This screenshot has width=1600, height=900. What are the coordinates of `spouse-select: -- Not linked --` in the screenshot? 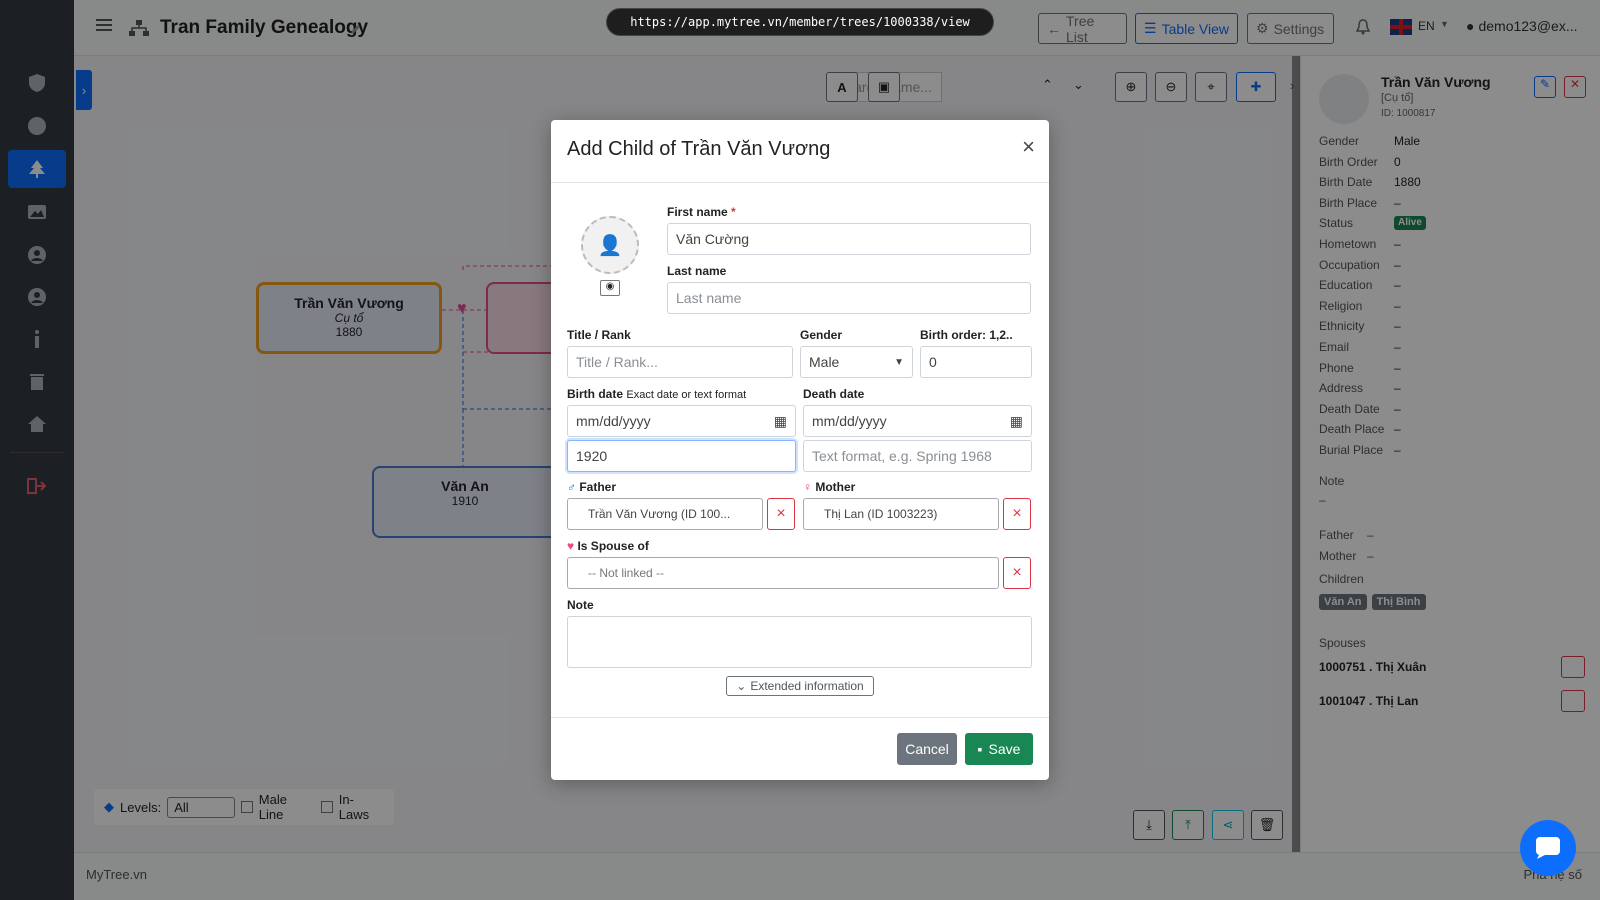 It's located at (783, 573).